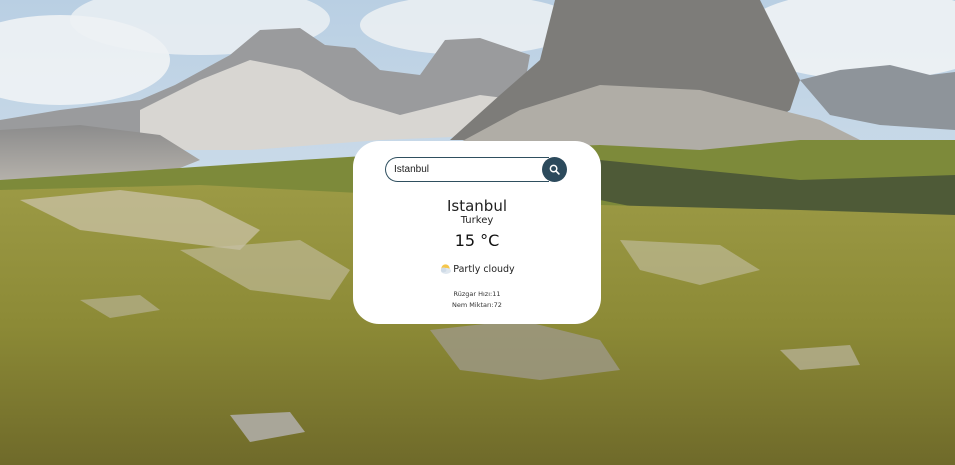 This screenshot has width=955, height=465. I want to click on search-bar, so click(476, 169).